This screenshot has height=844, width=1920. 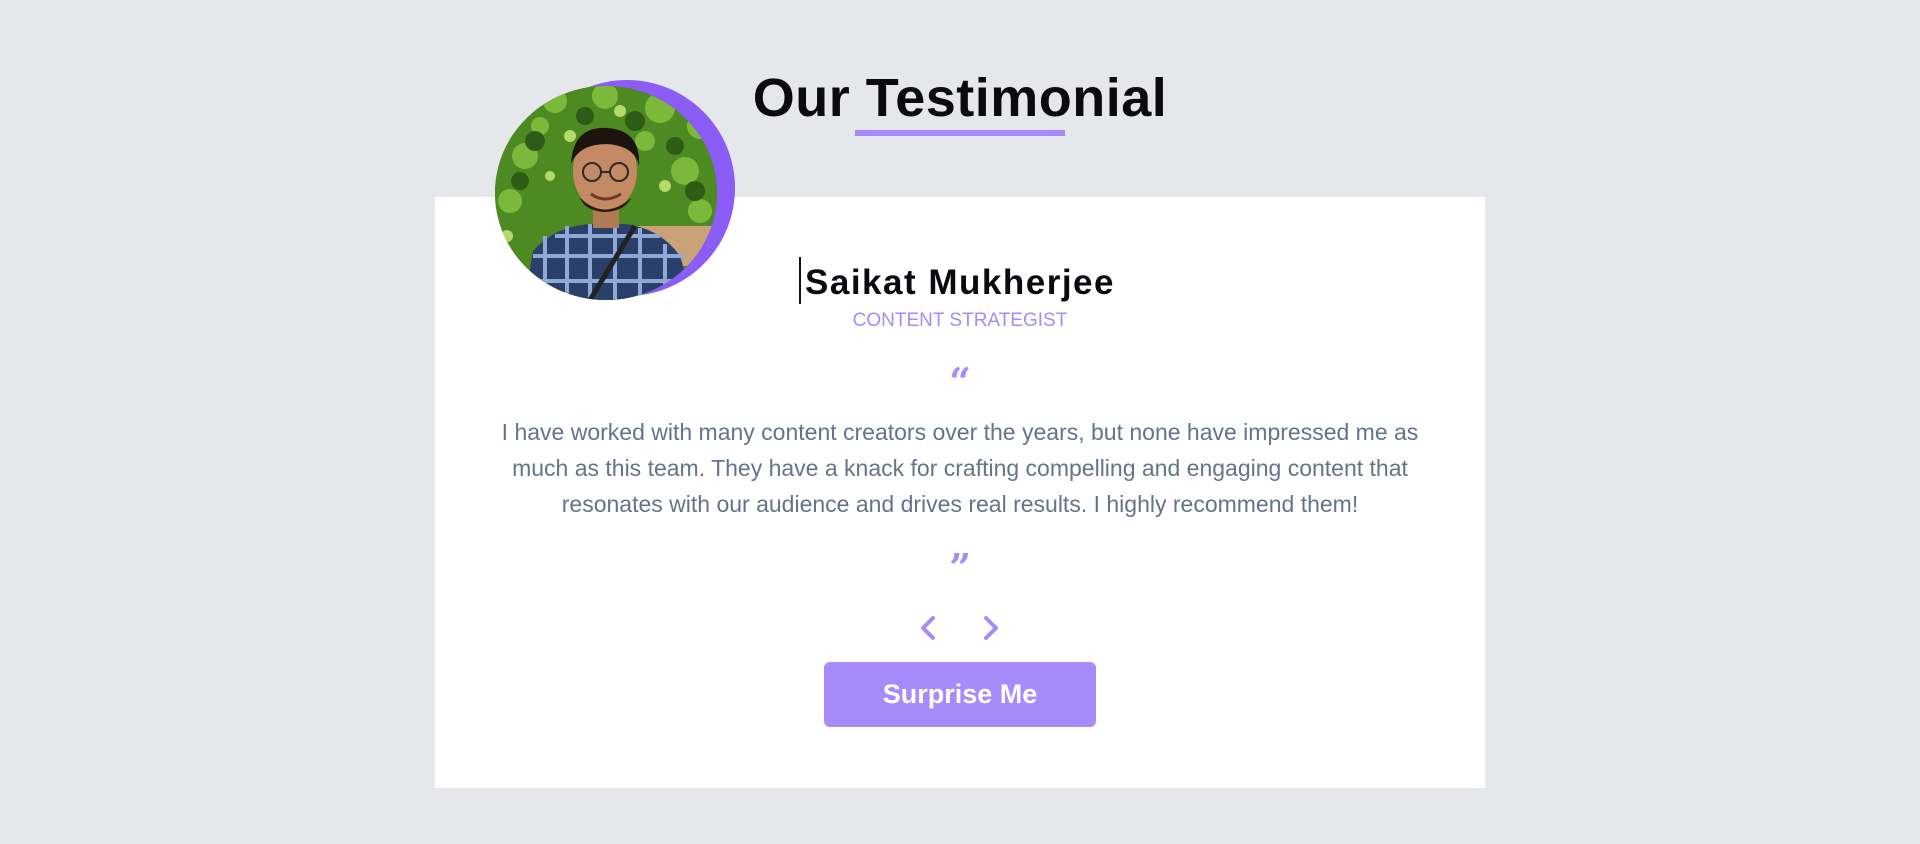 I want to click on chevron-right-icon, so click(x=991, y=628).